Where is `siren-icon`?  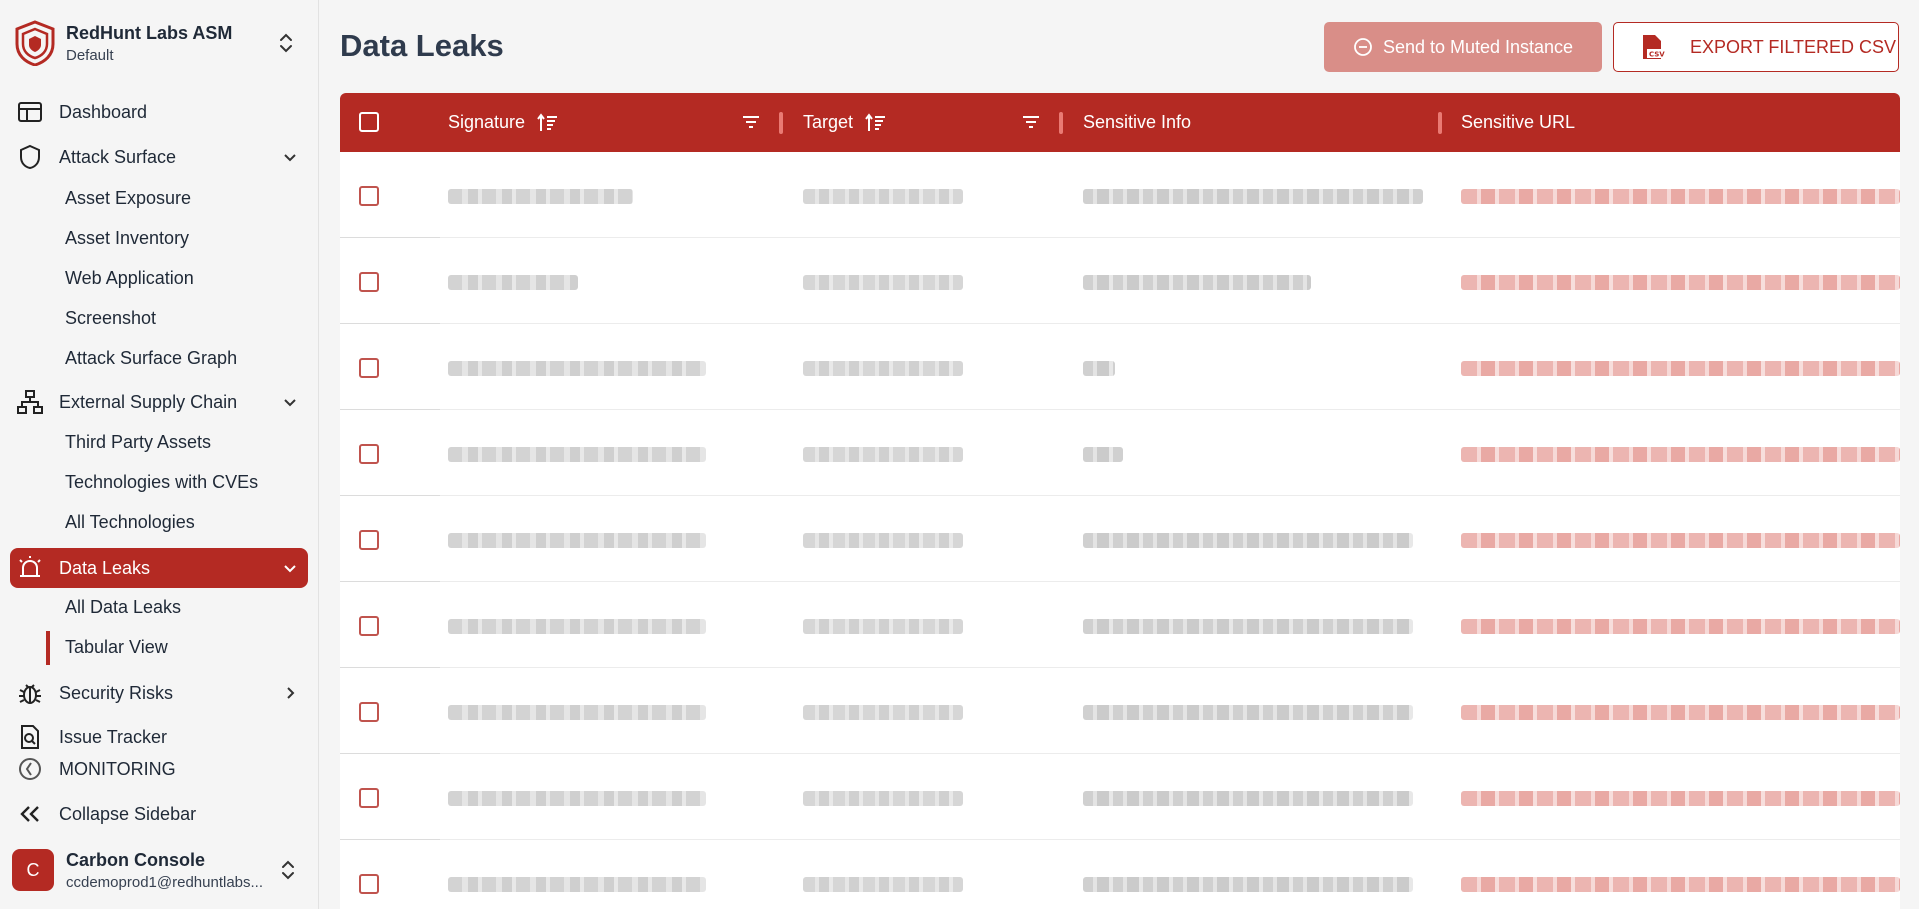 siren-icon is located at coordinates (30, 568).